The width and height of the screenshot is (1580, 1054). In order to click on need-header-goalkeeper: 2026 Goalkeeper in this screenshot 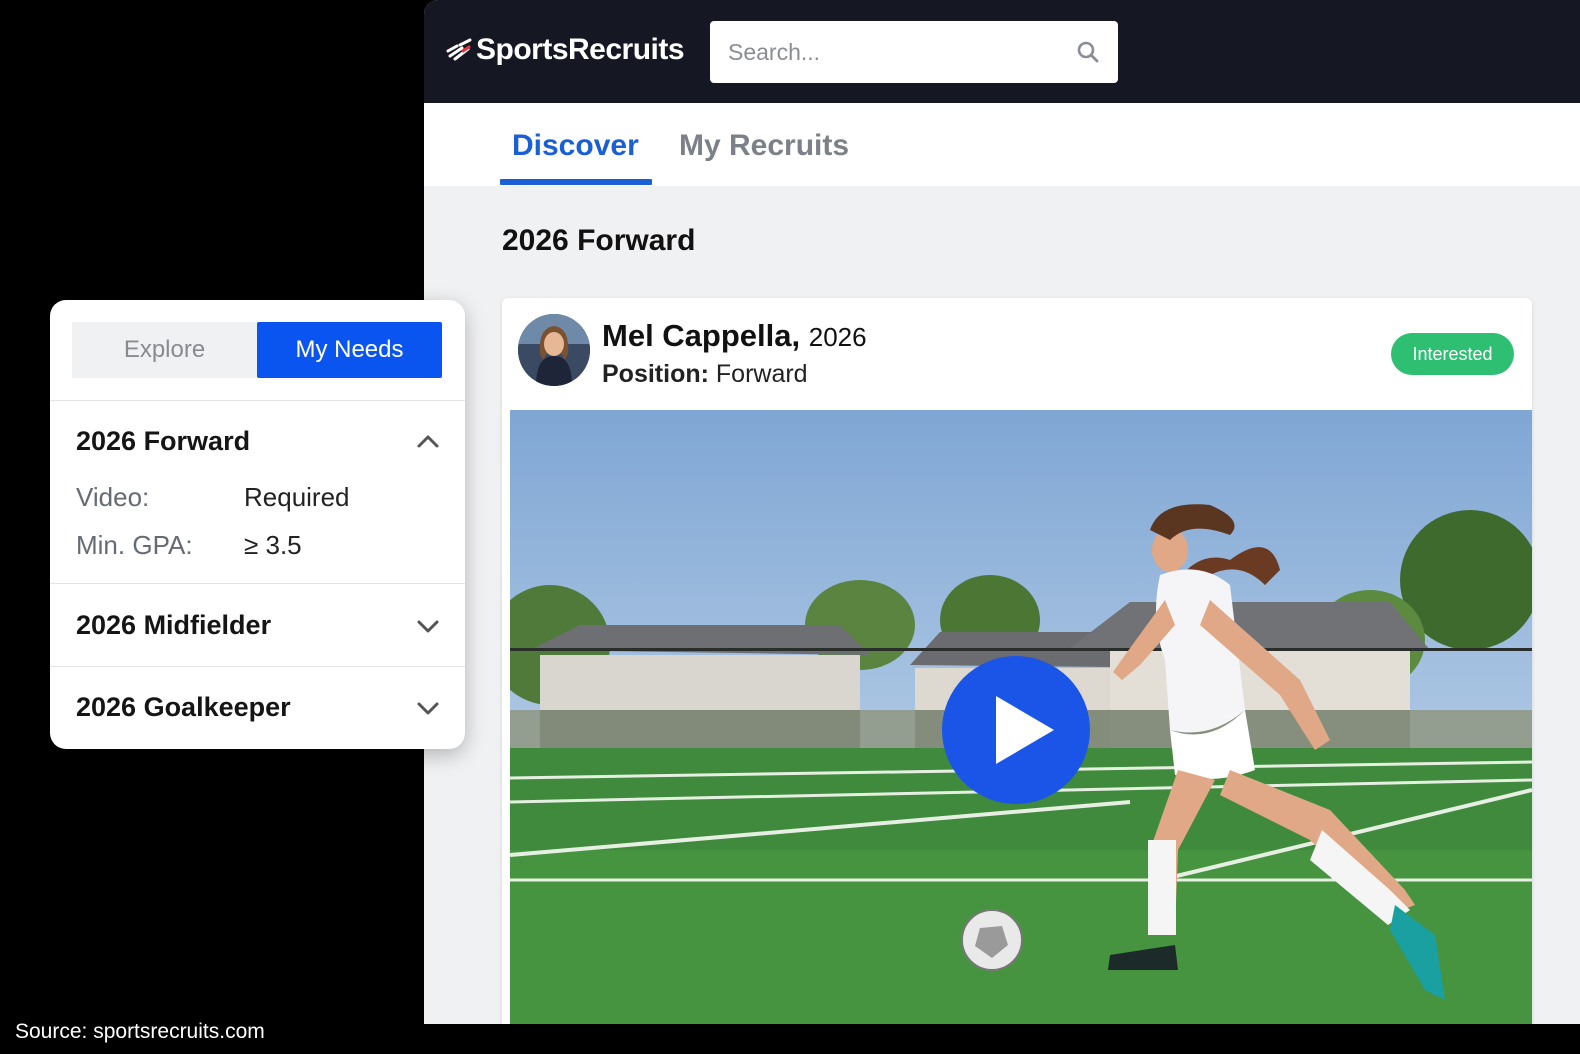, I will do `click(183, 707)`.